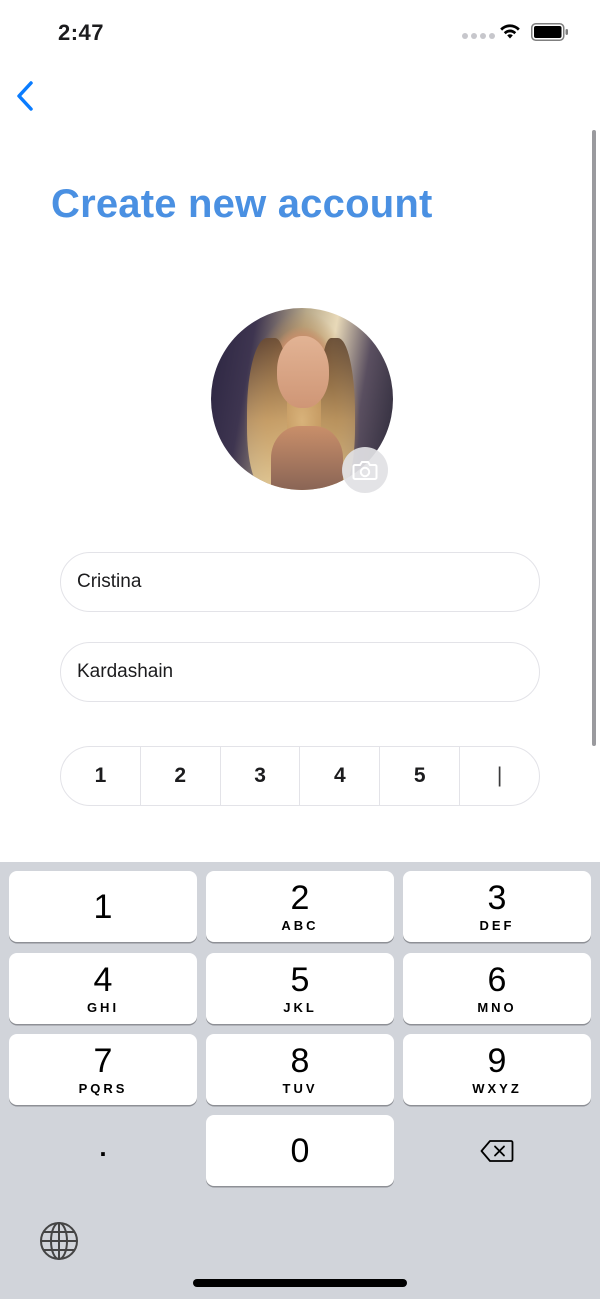 Image resolution: width=600 pixels, height=1299 pixels. I want to click on key-letters: JKL, so click(300, 1007).